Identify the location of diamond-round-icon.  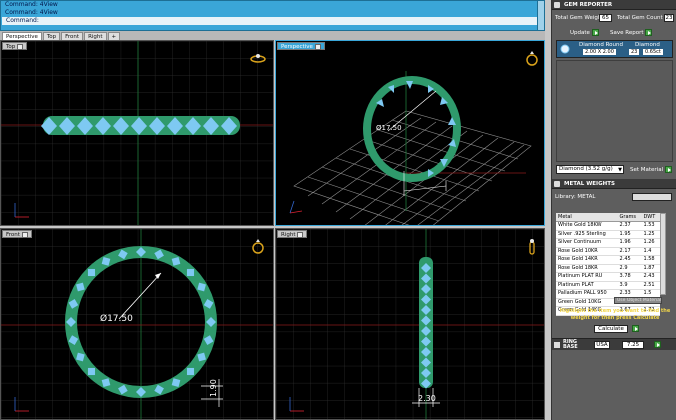
(565, 49).